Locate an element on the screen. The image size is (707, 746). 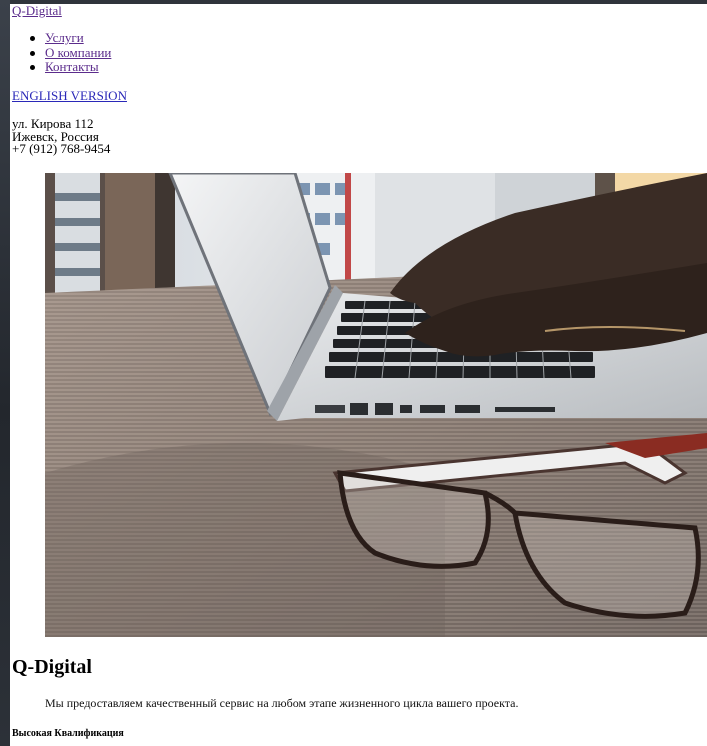
address-phone: +7 (912) 768-9454 is located at coordinates (61, 149).